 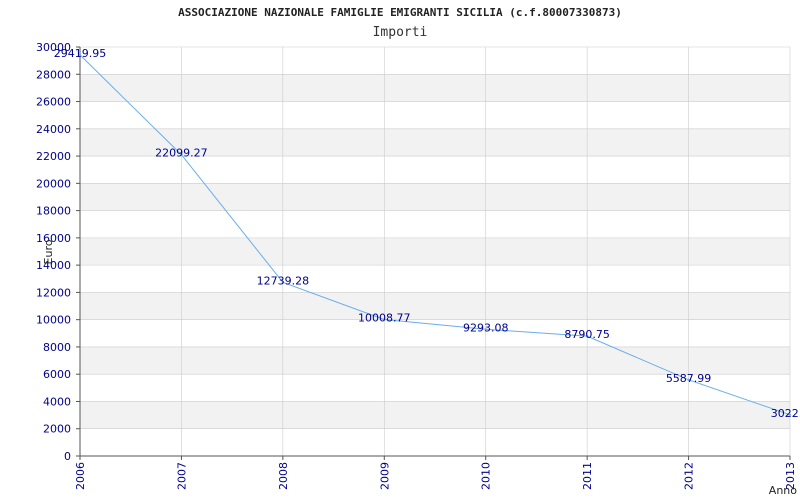 I want to click on y-tick-label: 28000, so click(x=53, y=74).